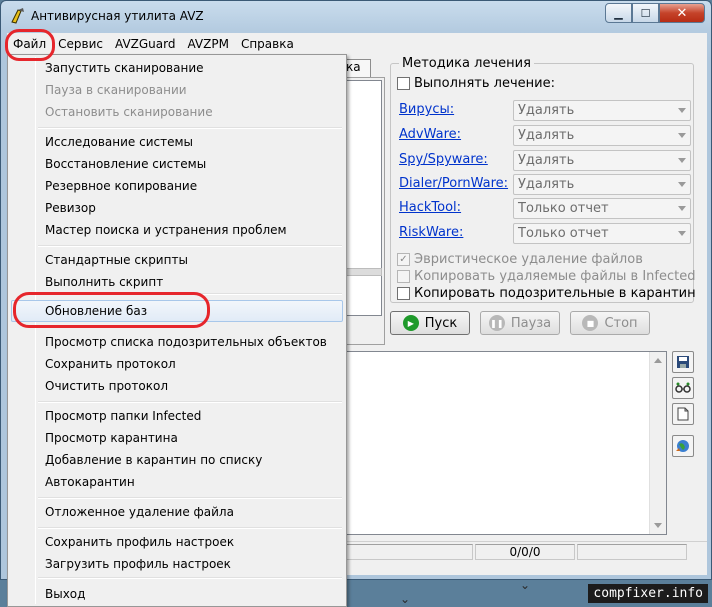 The image size is (712, 607). What do you see at coordinates (177, 68) in the screenshot?
I see `menu-item-start-scan: Запустить сканирование` at bounding box center [177, 68].